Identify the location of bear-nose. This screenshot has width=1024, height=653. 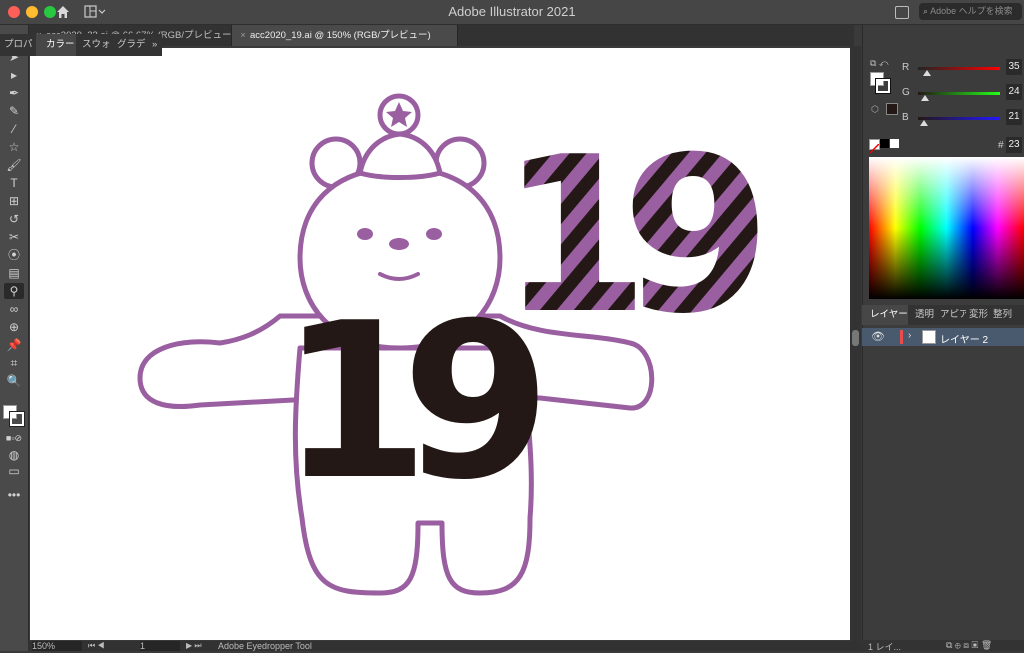
(399, 244).